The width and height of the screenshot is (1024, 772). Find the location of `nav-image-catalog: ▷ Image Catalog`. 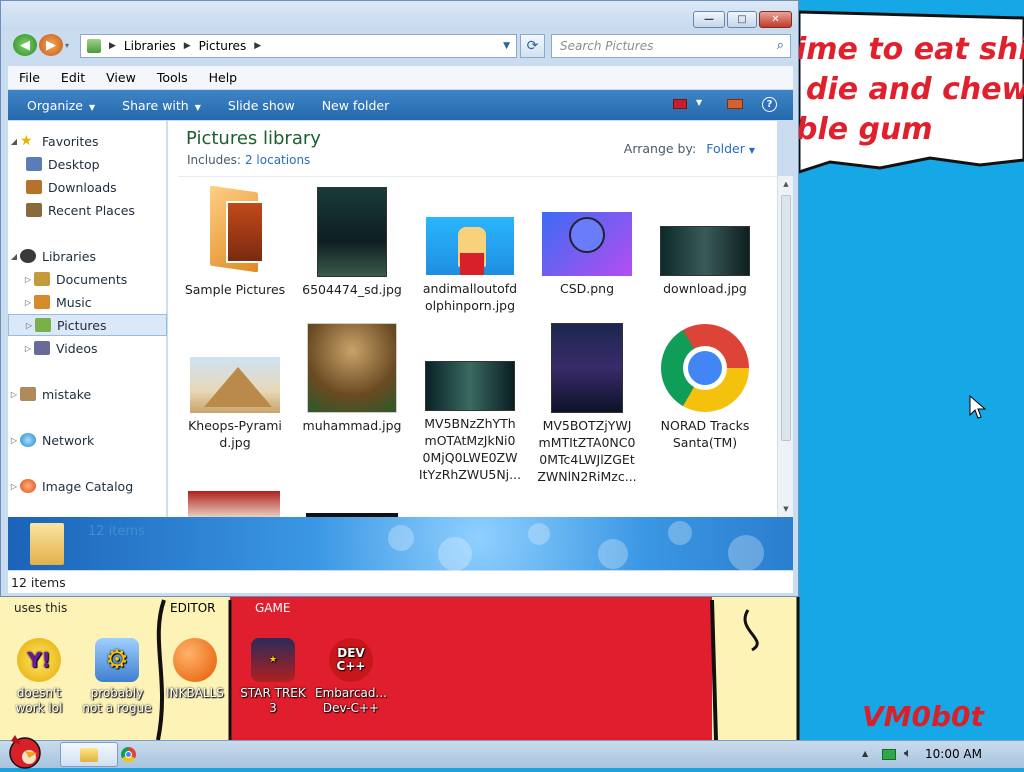

nav-image-catalog: ▷ Image Catalog is located at coordinates (87, 486).